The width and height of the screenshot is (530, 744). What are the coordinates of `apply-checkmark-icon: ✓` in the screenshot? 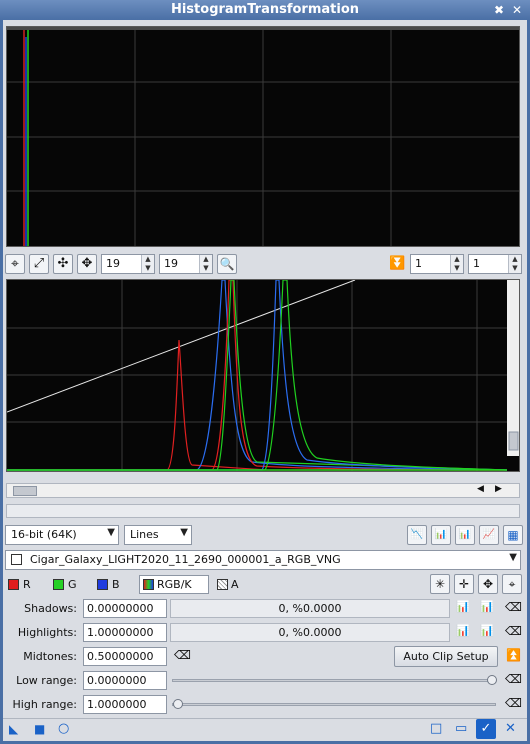 It's located at (486, 729).